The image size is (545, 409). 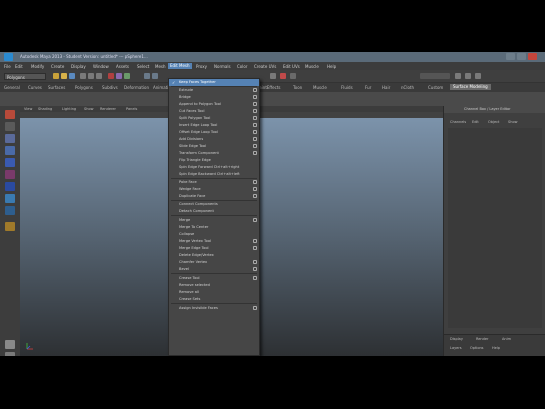 I want to click on shelf-tab-curves: Curves, so click(x=35, y=87).